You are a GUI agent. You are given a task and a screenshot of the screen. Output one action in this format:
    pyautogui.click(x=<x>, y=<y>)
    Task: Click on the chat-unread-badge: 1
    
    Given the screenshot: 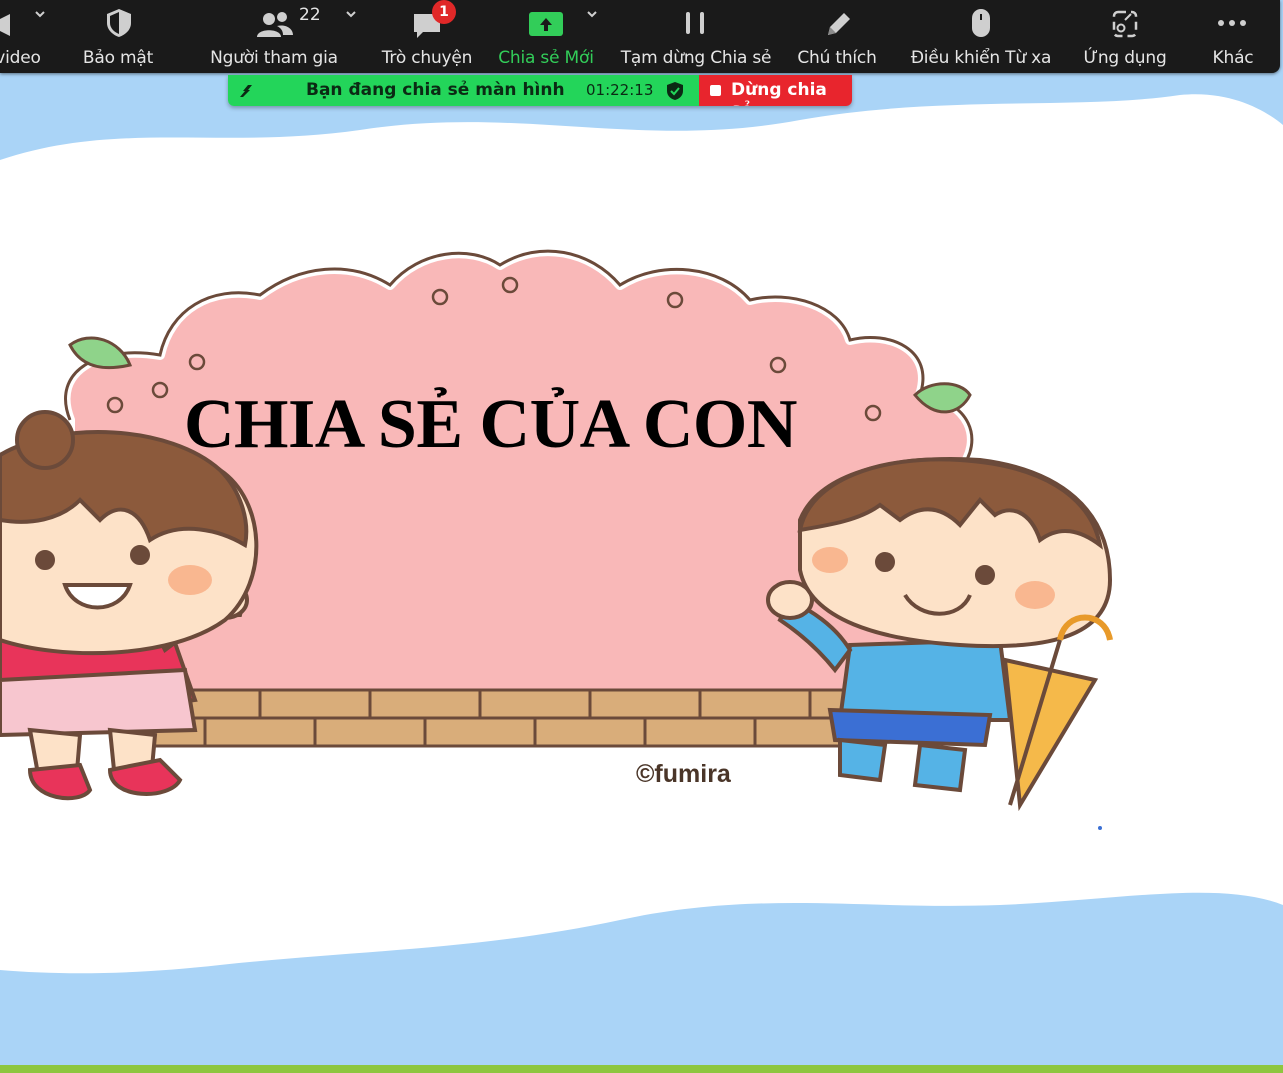 What is the action you would take?
    pyautogui.click(x=444, y=12)
    